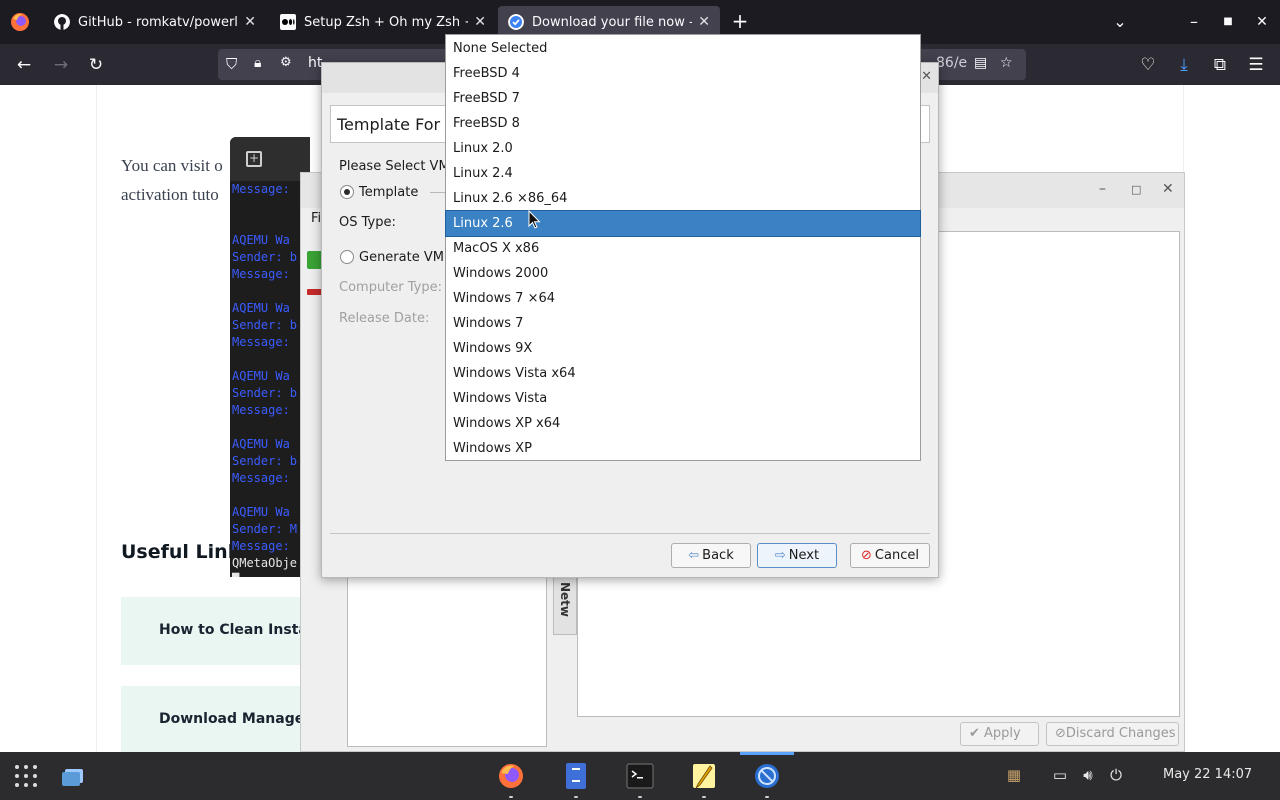 This screenshot has width=1280, height=800. I want to click on downloads-icon: ⤓, so click(1184, 65).